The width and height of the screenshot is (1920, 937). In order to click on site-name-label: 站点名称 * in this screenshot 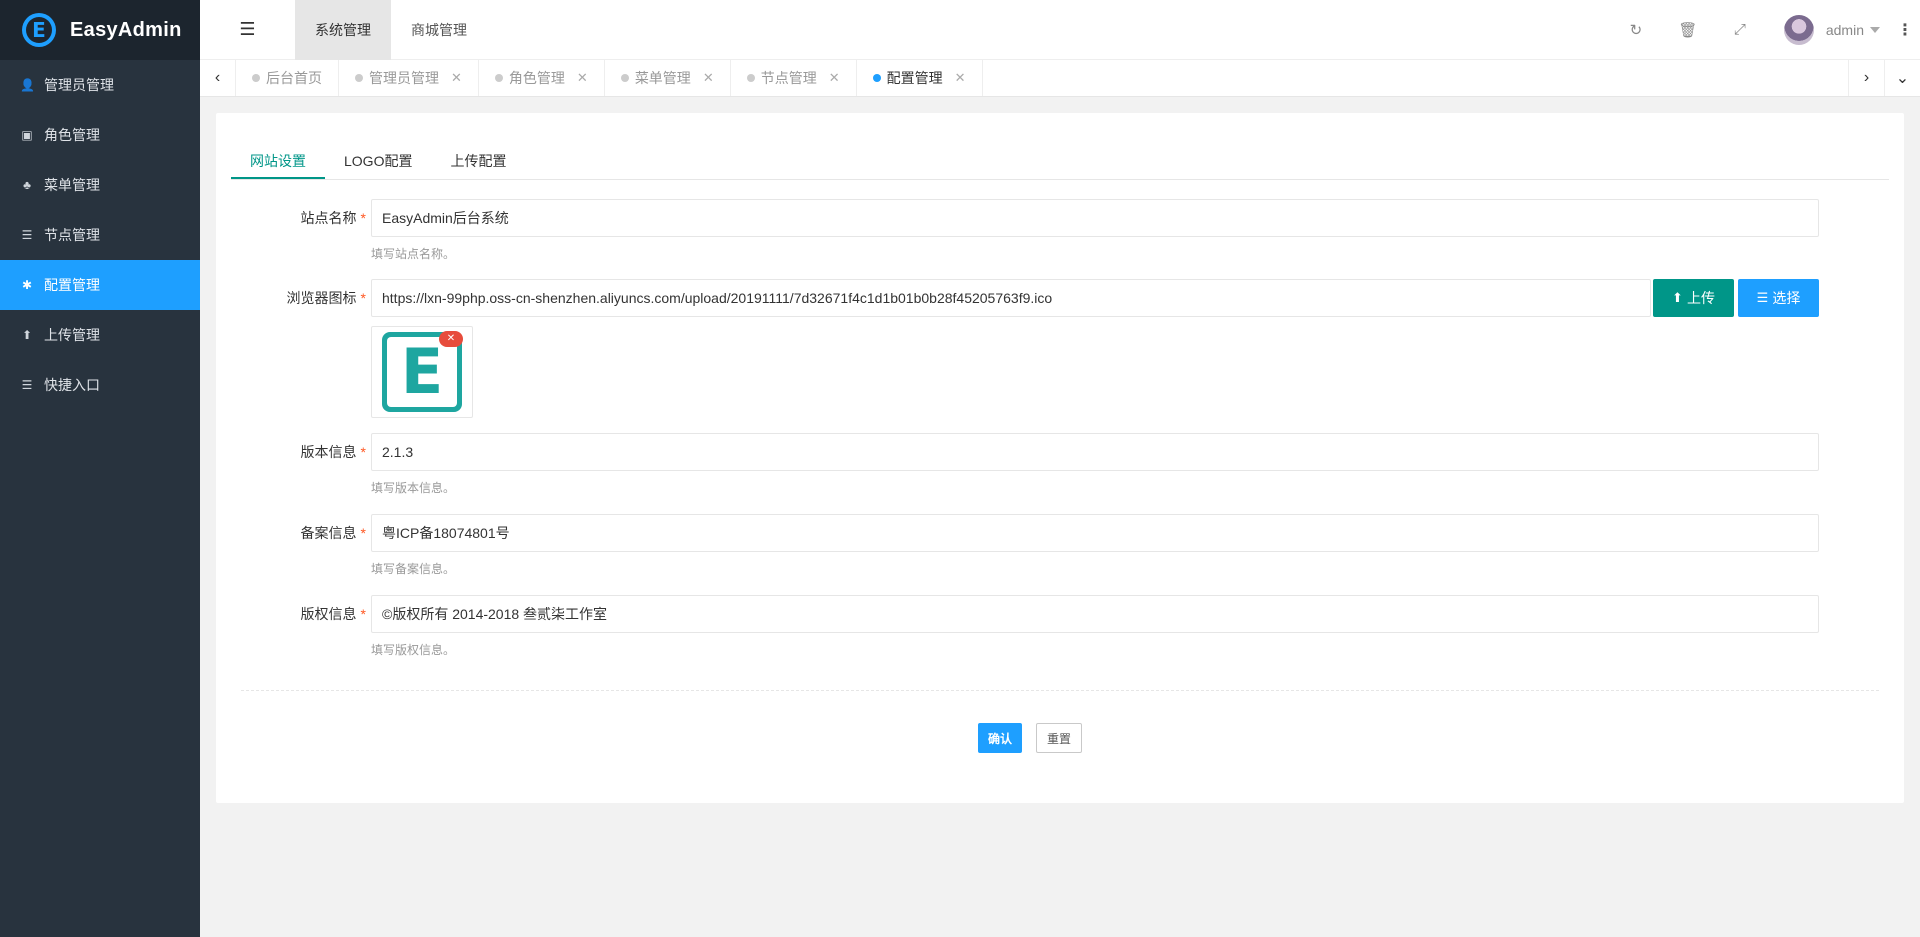, I will do `click(333, 218)`.